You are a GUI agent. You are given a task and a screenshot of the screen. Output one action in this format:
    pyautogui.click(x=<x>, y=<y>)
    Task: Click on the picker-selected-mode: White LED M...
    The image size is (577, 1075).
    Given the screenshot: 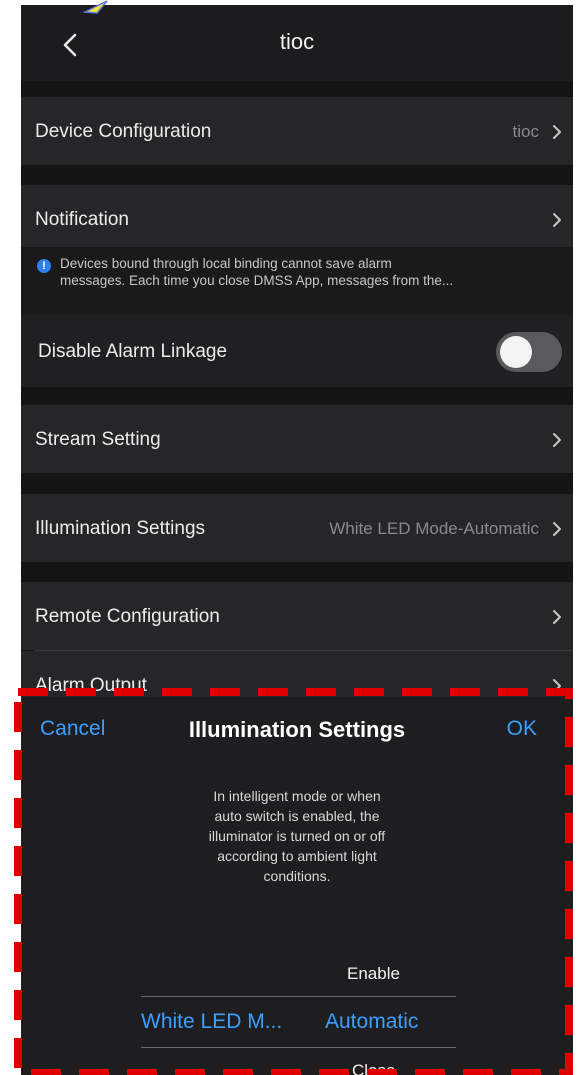 What is the action you would take?
    pyautogui.click(x=211, y=1022)
    